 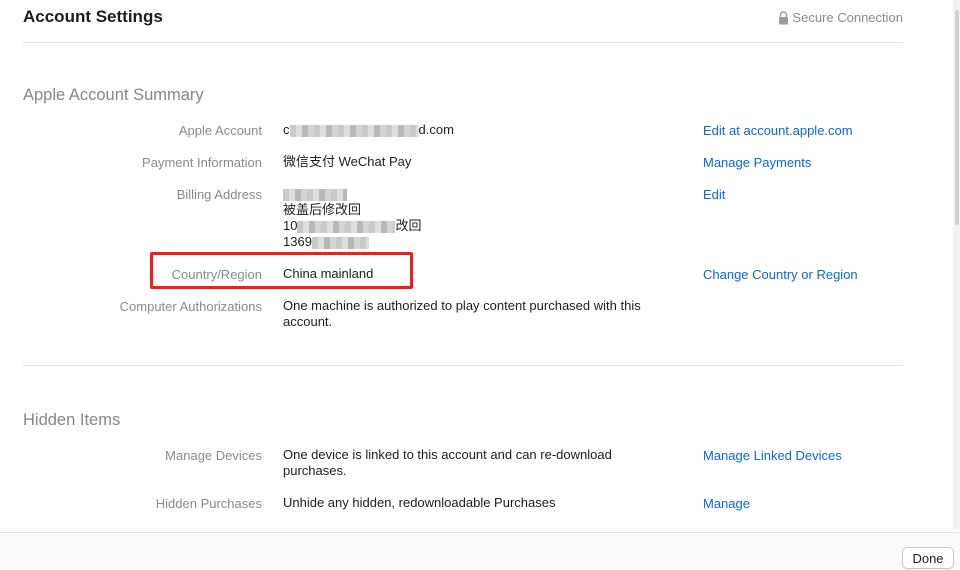 What do you see at coordinates (347, 161) in the screenshot?
I see `payment-information-value: 微信支付 WeChat Pay` at bounding box center [347, 161].